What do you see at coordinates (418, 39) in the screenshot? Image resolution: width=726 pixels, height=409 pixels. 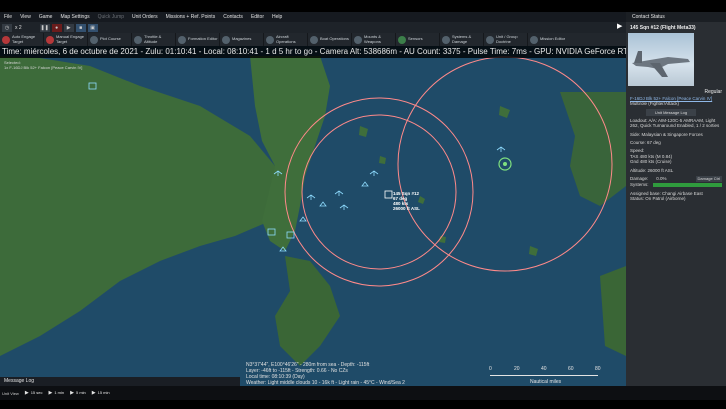 I see `sensors-button: Sensors` at bounding box center [418, 39].